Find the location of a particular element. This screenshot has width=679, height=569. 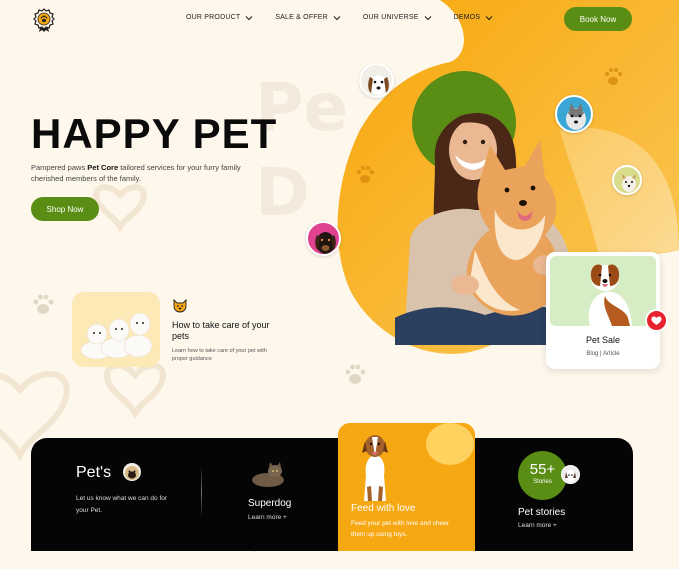

dog-image is located at coordinates (375, 468).